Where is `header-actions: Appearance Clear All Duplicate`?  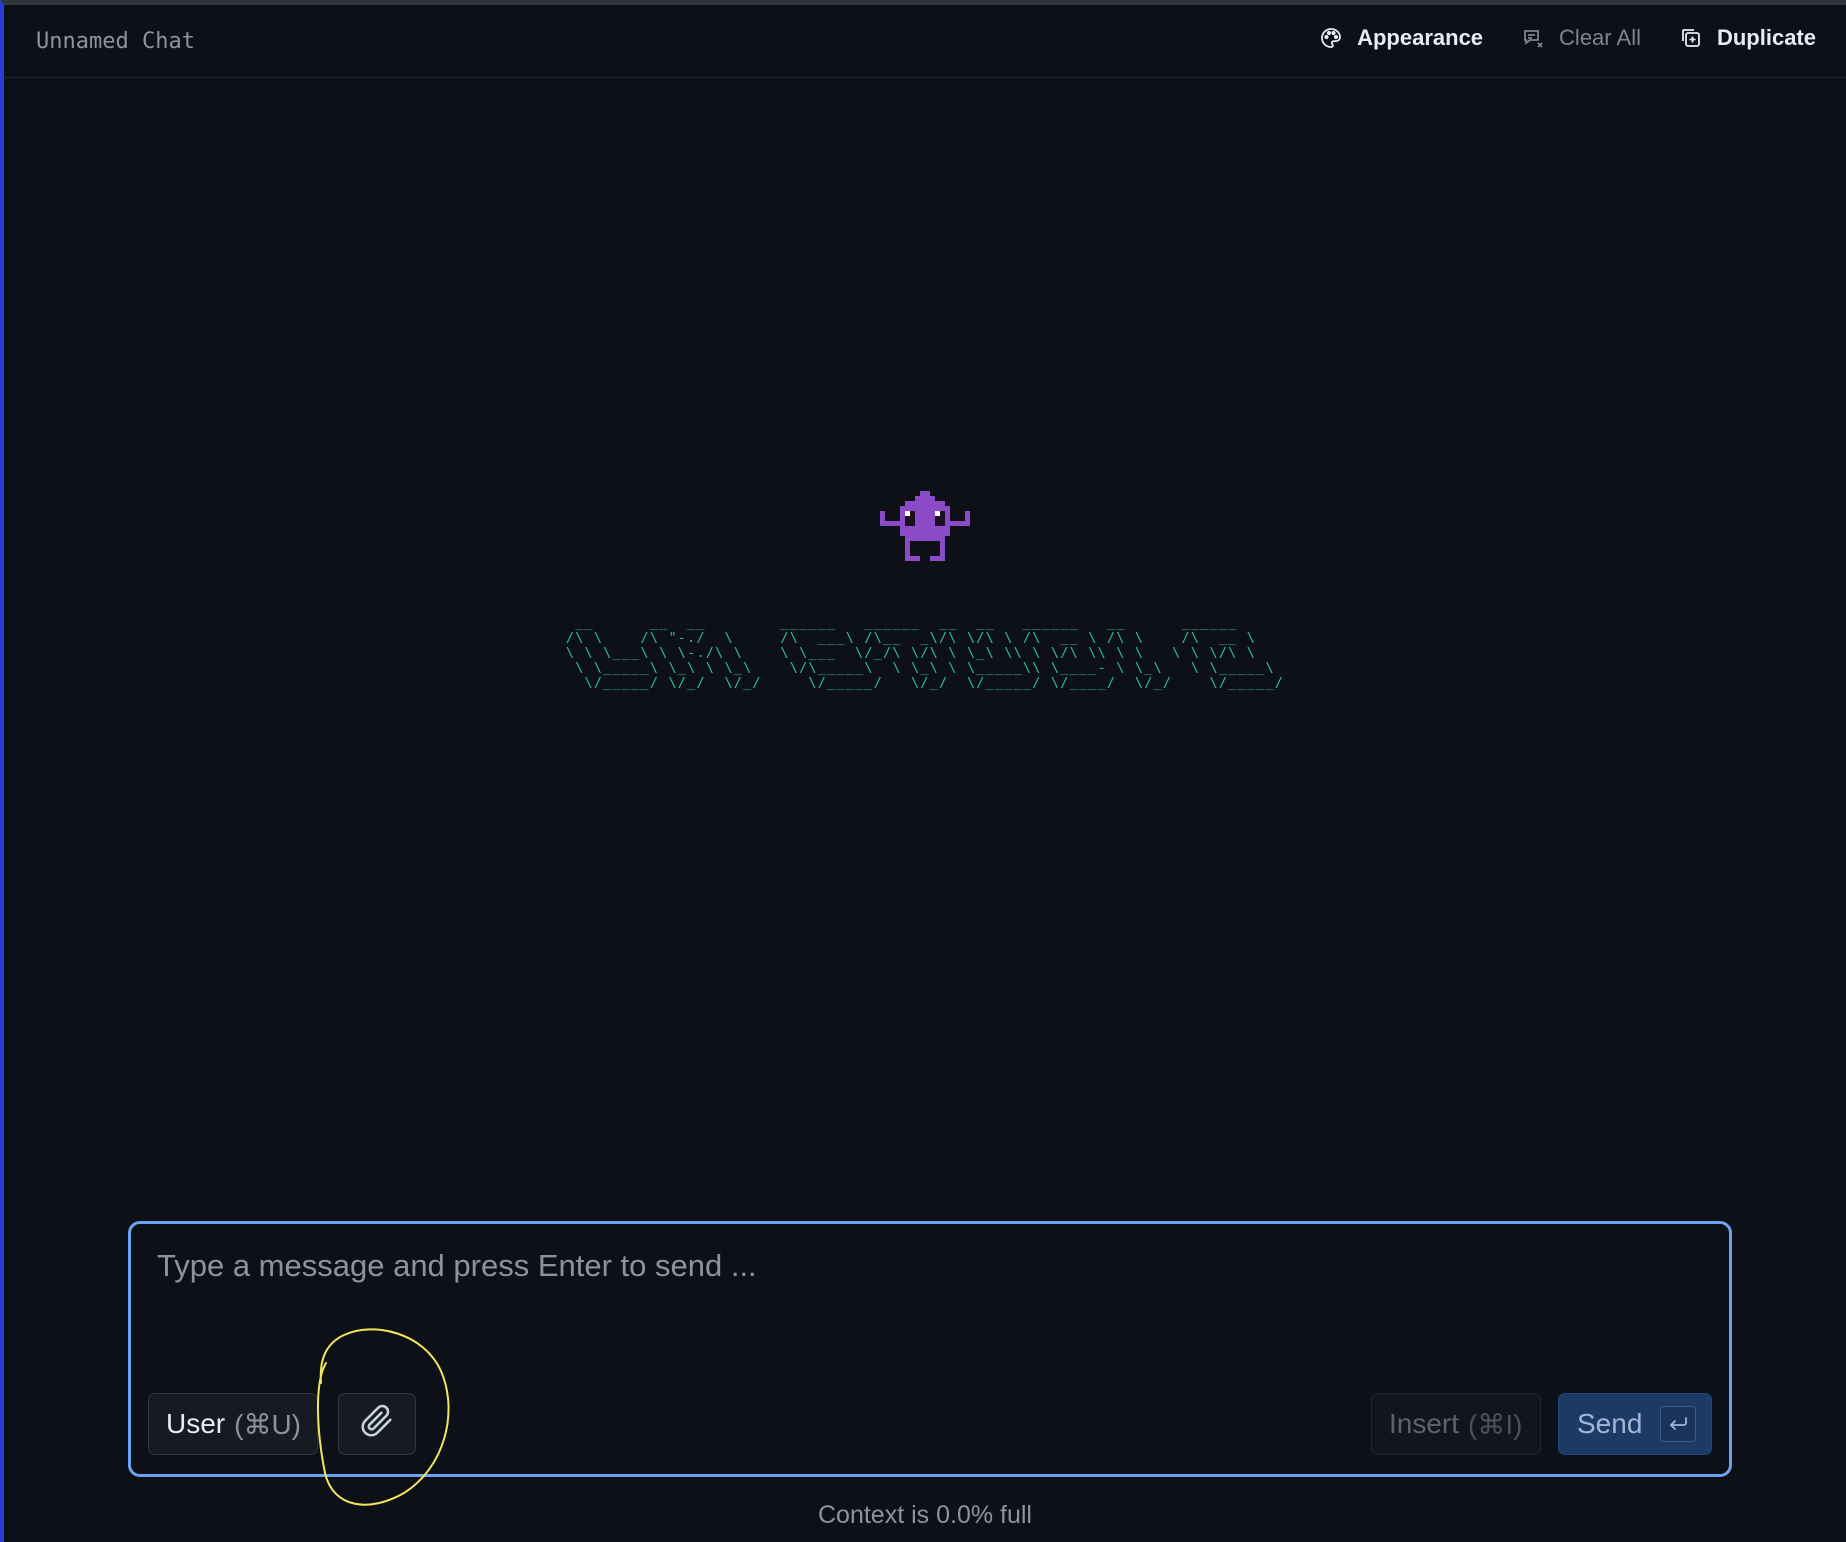
header-actions: Appearance Clear All Duplicate is located at coordinates (1567, 38).